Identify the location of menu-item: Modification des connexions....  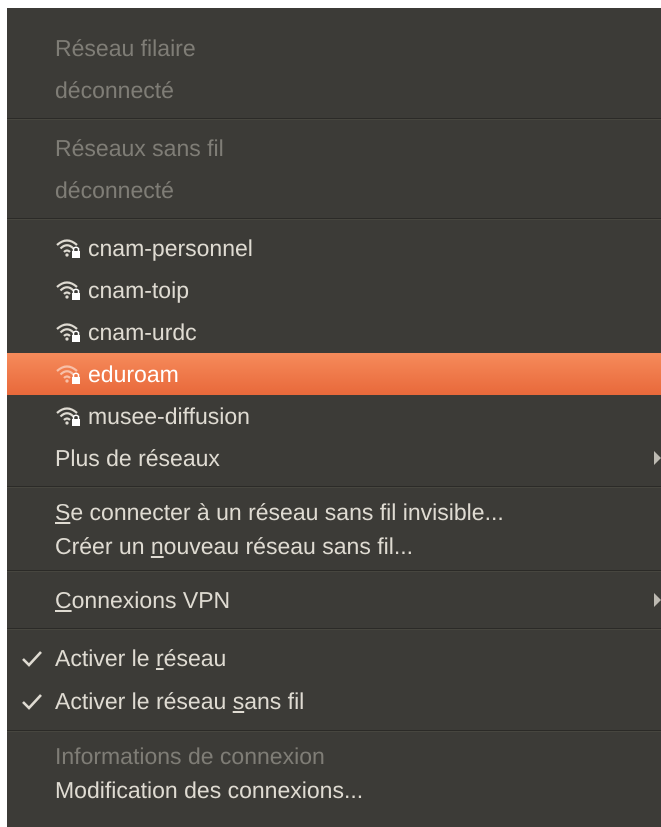
(334, 790).